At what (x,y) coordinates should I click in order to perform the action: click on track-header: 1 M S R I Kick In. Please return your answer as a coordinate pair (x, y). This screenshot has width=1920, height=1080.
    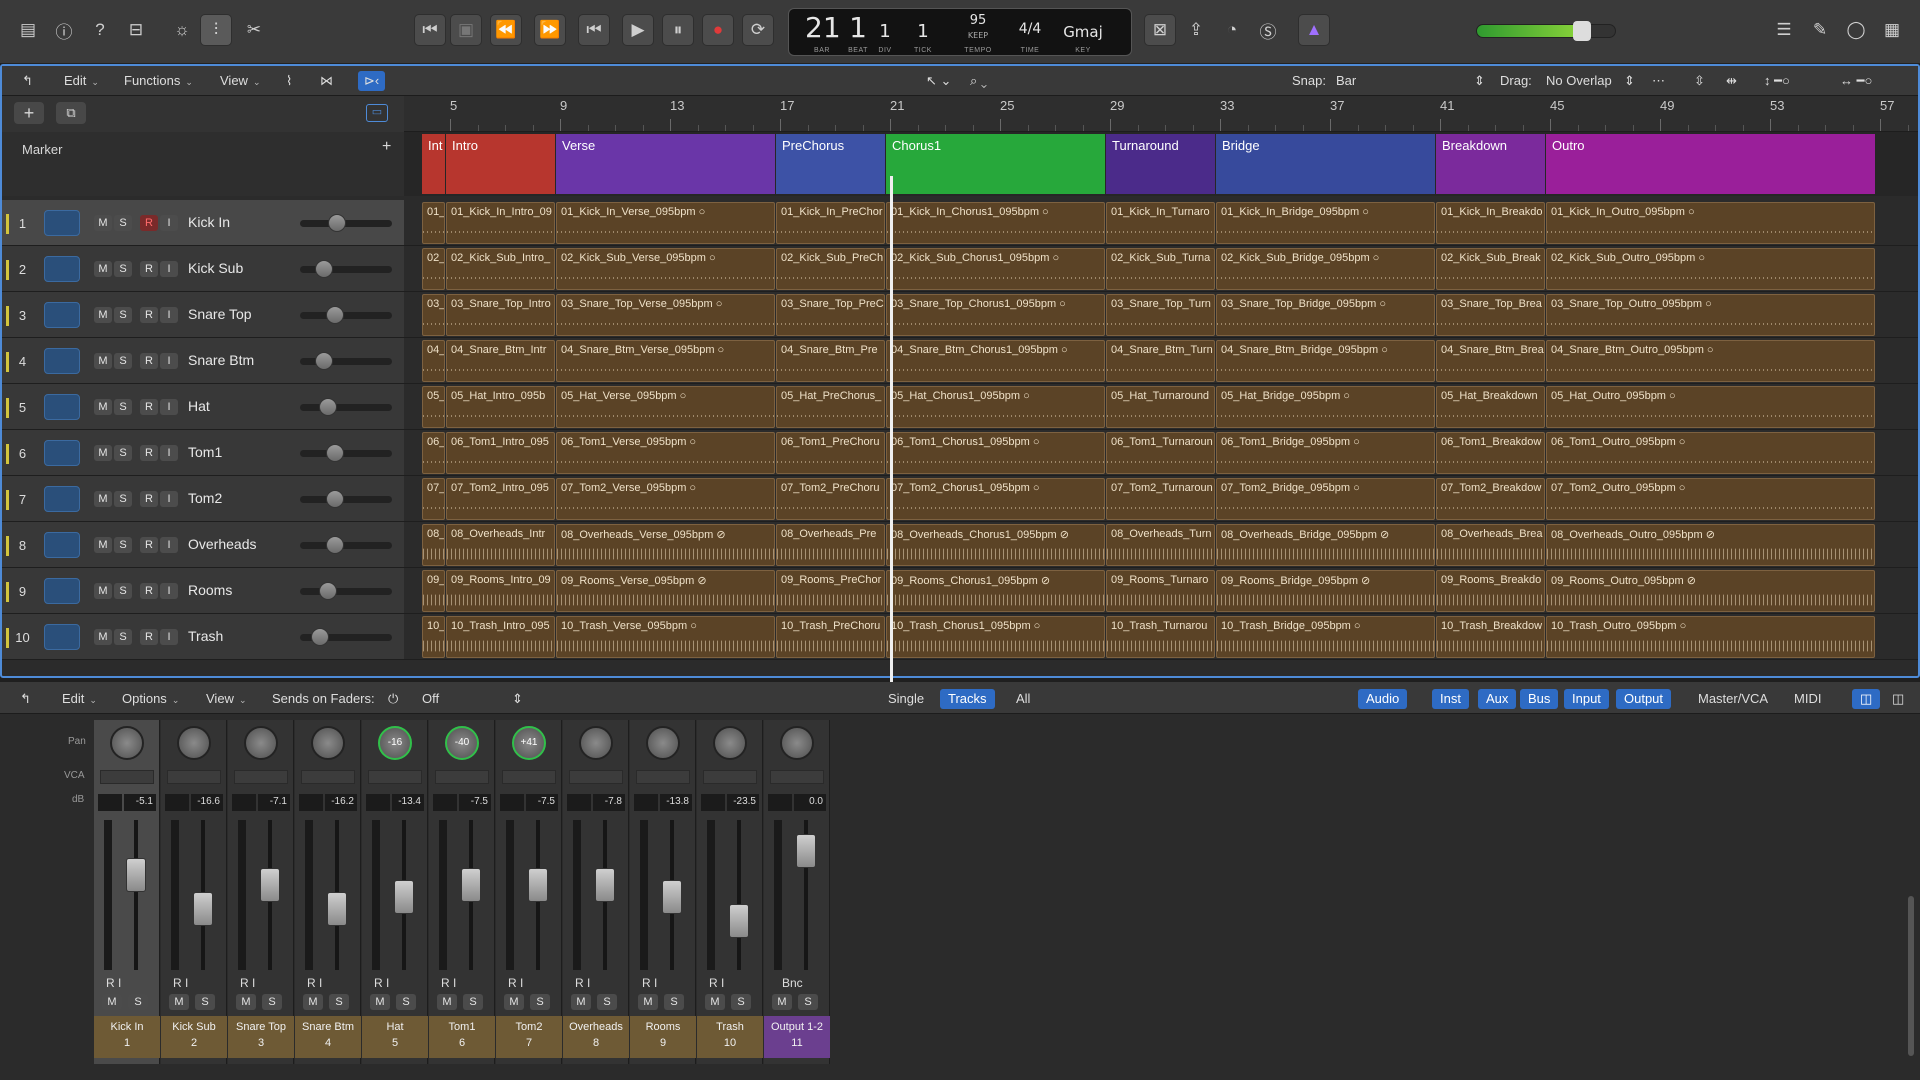
    Looking at the image, I should click on (203, 223).